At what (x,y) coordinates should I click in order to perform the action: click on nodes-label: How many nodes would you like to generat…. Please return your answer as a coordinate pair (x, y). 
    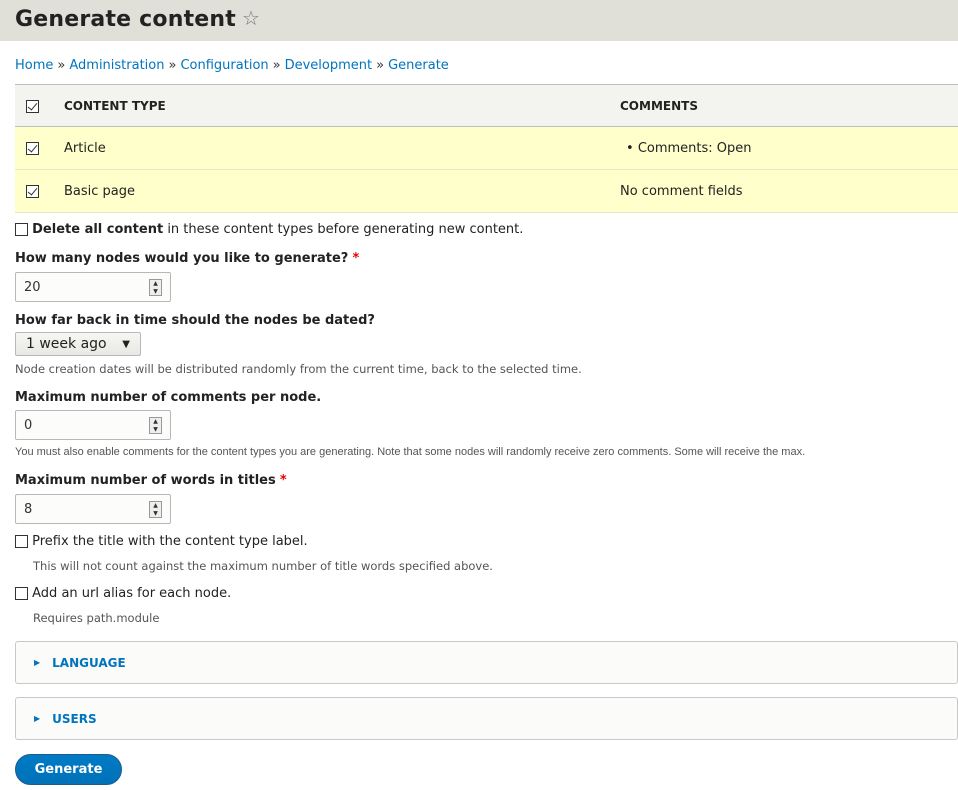
    Looking at the image, I should click on (182, 258).